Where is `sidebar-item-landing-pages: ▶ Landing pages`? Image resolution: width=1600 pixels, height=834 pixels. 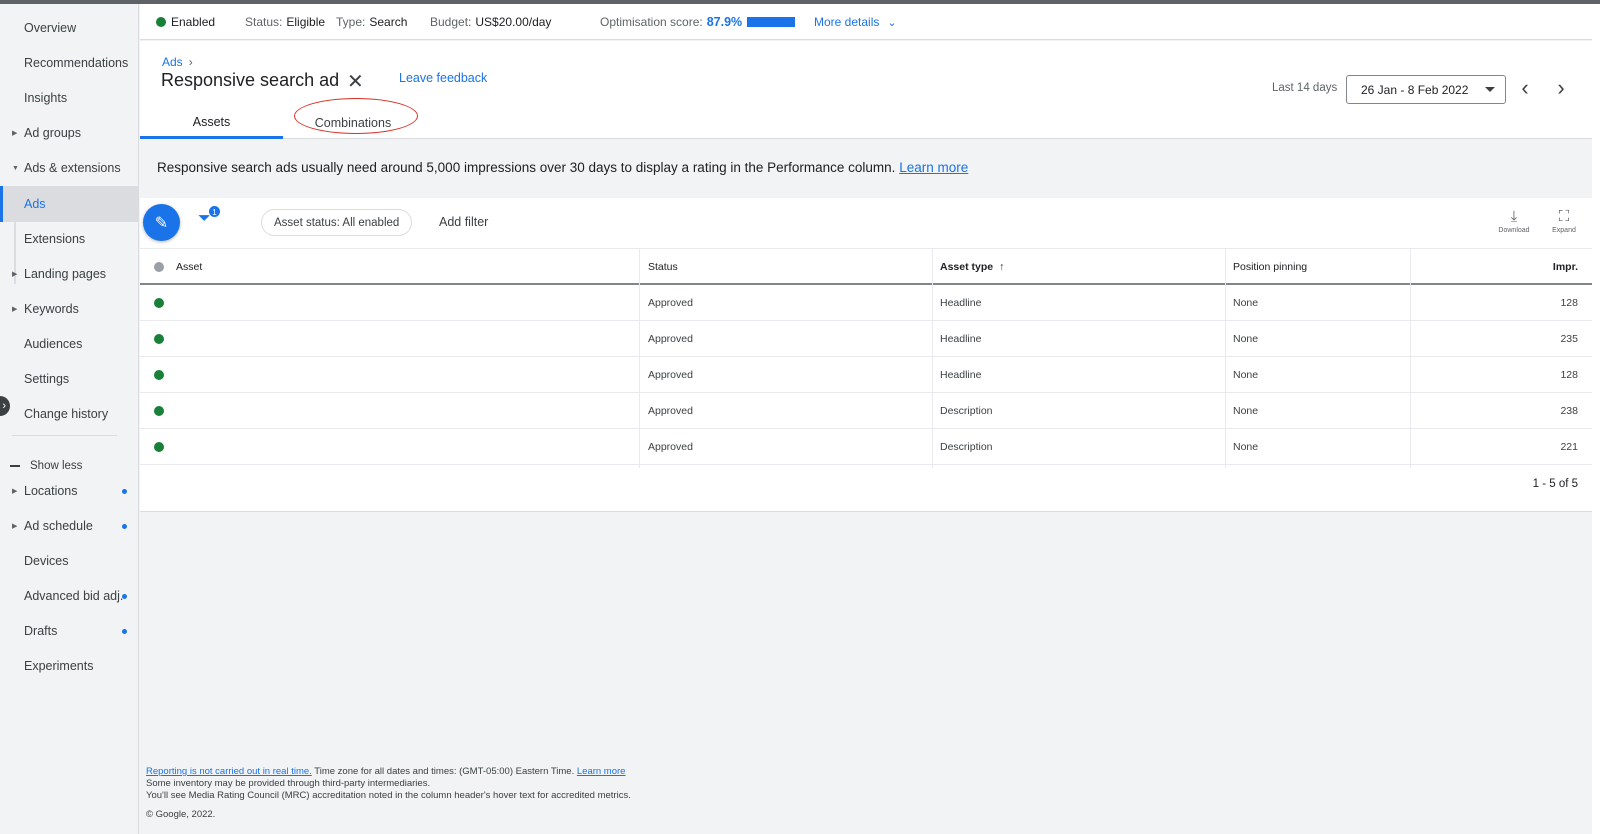 sidebar-item-landing-pages: ▶ Landing pages is located at coordinates (69, 274).